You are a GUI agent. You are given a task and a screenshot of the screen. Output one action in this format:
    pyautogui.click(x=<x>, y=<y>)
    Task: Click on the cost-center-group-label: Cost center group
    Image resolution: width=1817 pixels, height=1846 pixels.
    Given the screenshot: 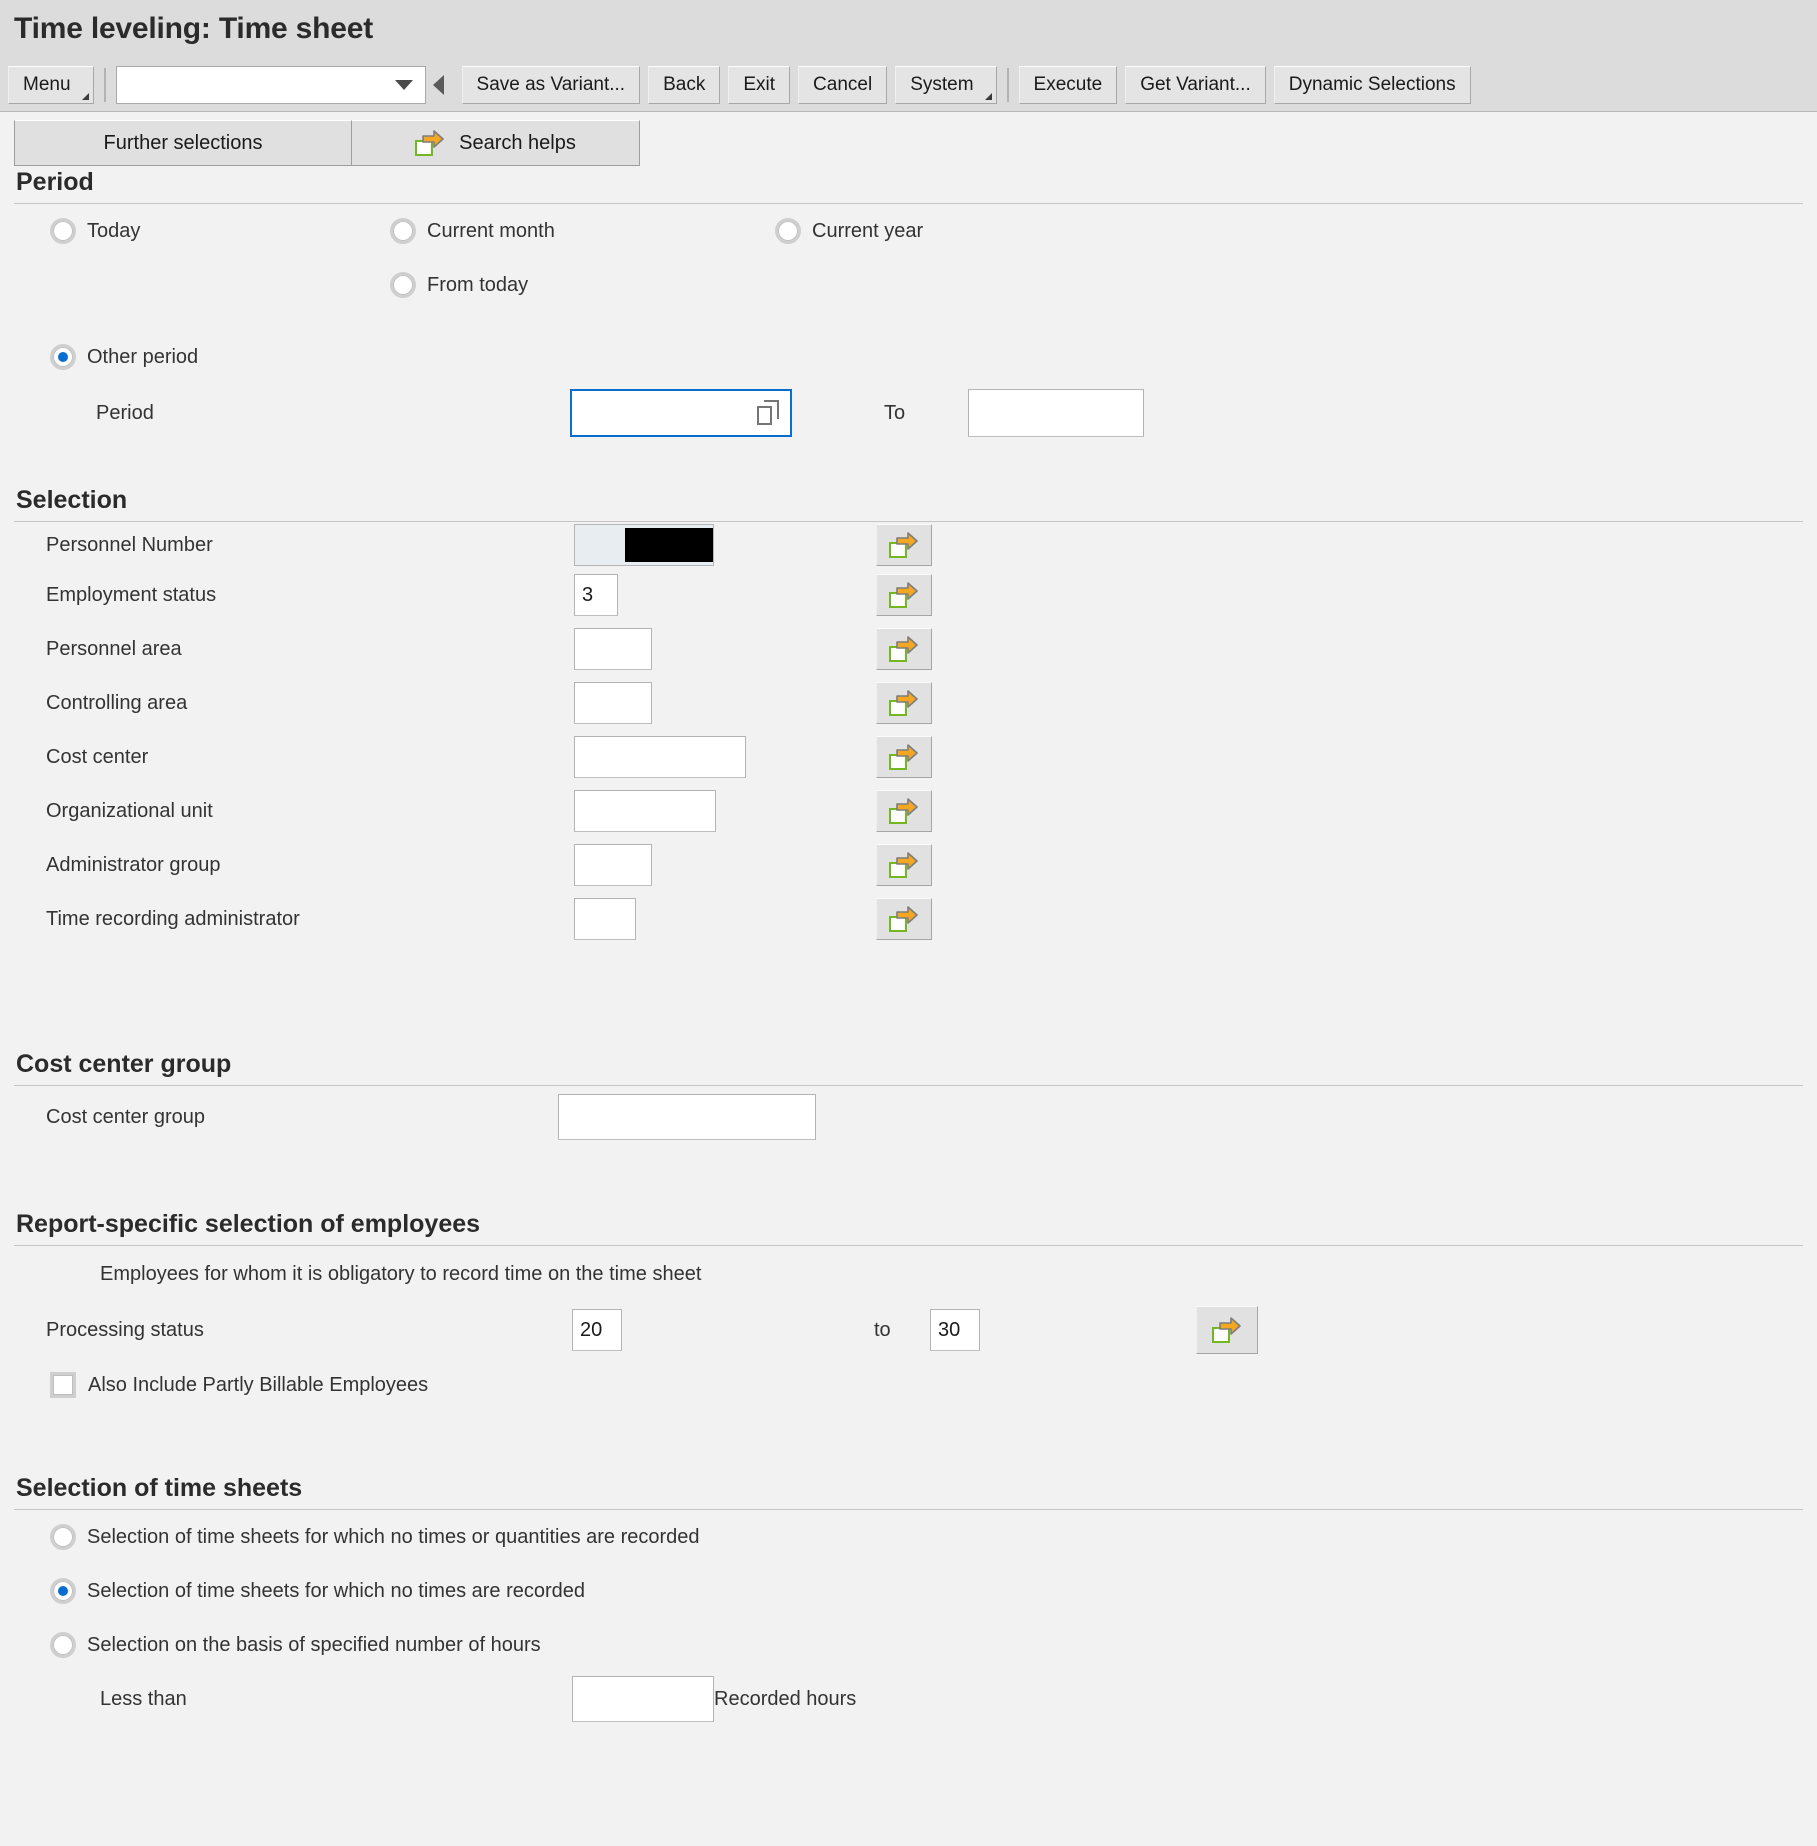 What is the action you would take?
    pyautogui.click(x=125, y=1116)
    